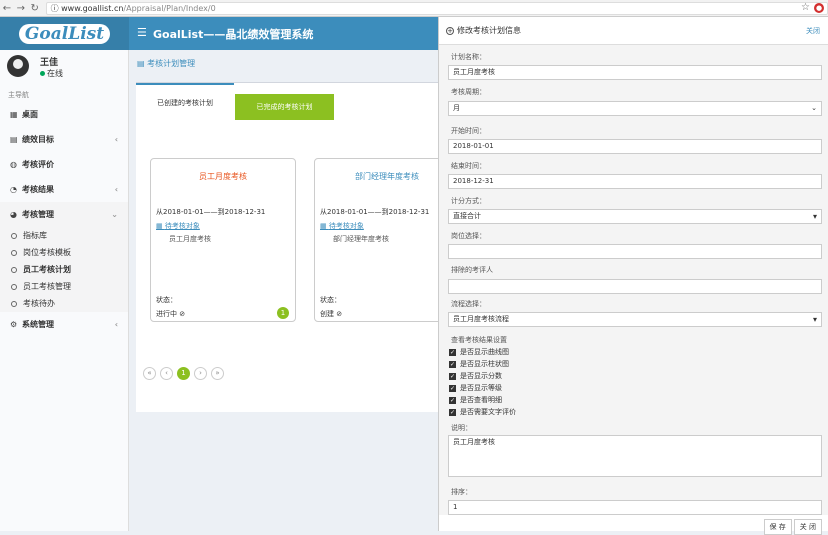  I want to click on subitem-post-template: 岗位考核模板, so click(64, 252).